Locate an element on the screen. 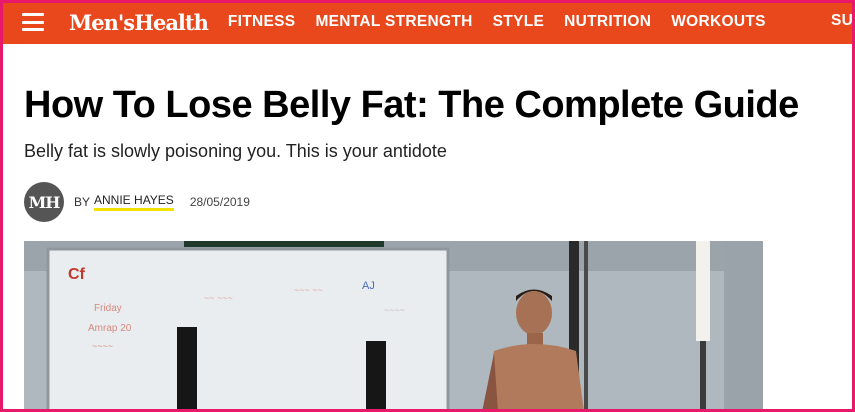 This screenshot has height=412, width=855. nav-item-style: STYLE is located at coordinates (518, 22).